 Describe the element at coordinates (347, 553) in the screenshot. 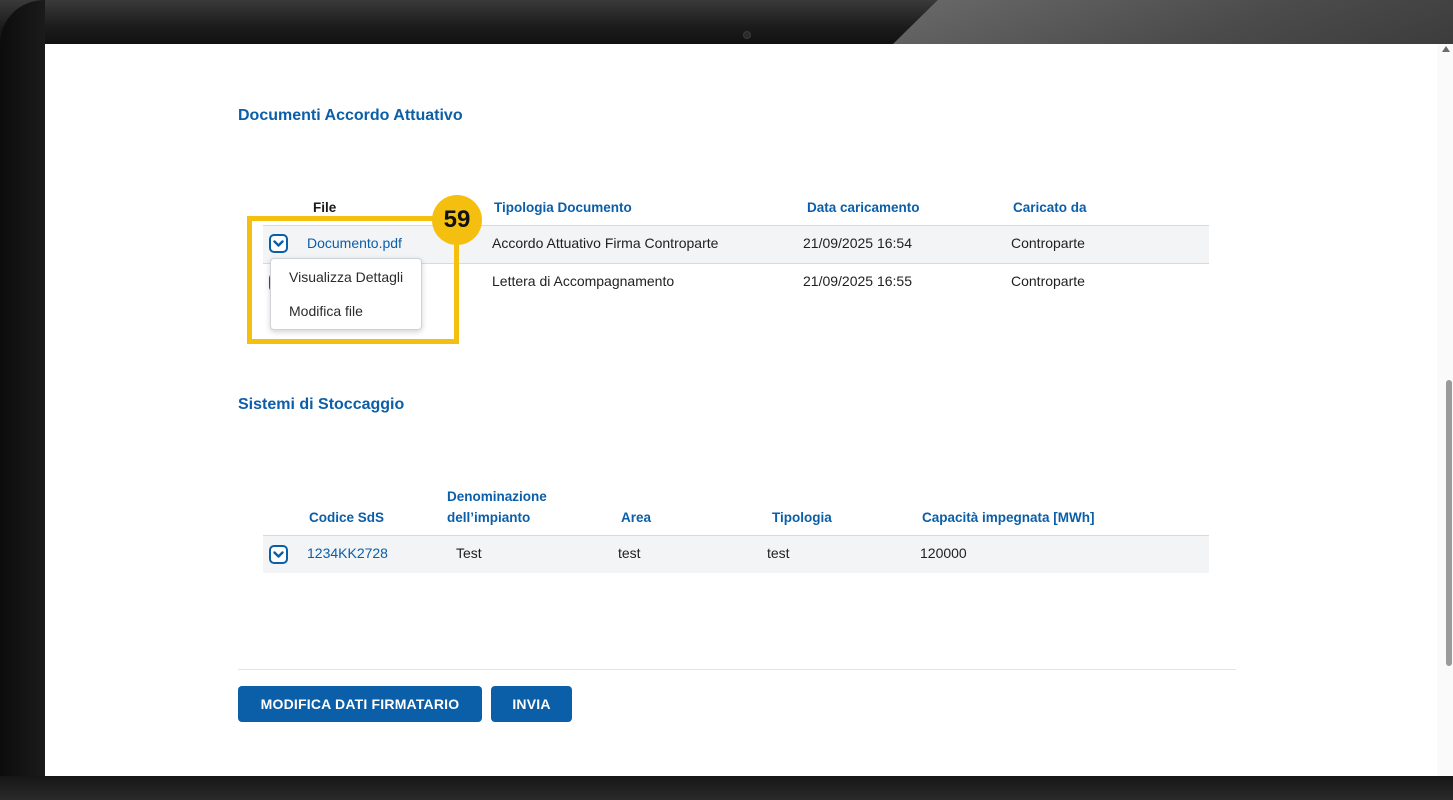

I see `codice-sds-link: 1234KK2728` at that location.